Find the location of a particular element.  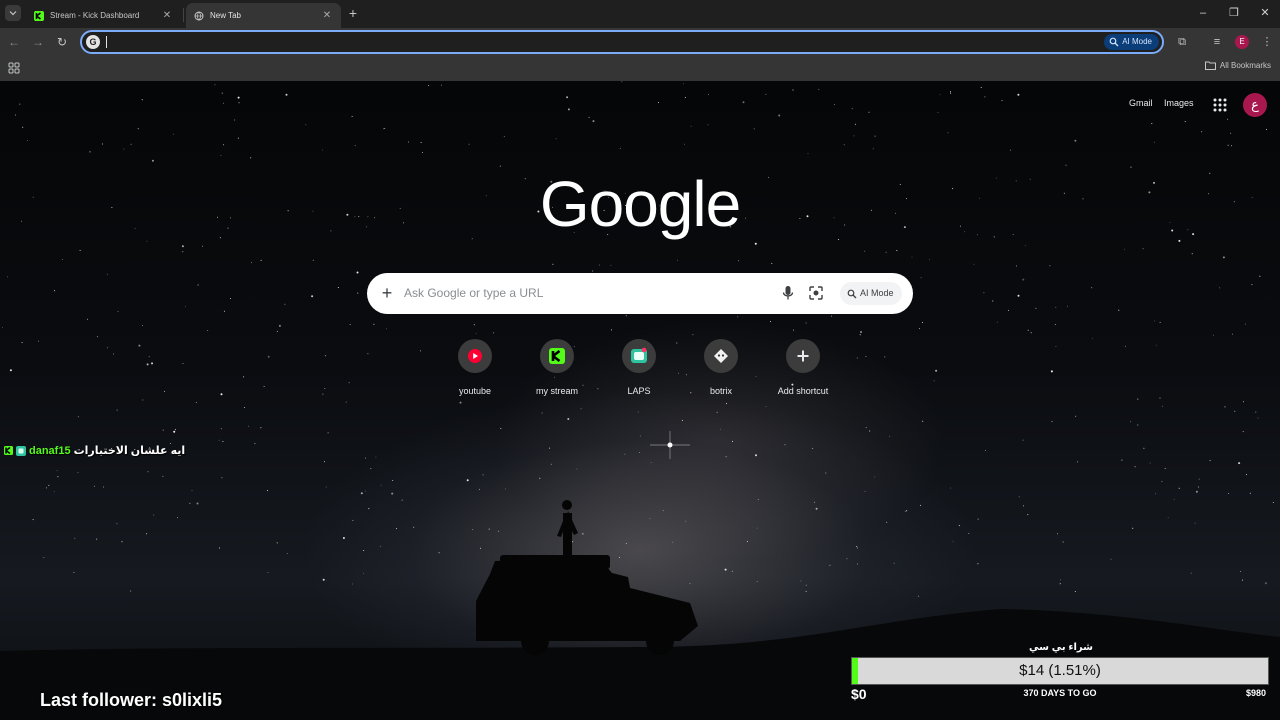

restore-icon: ❐ is located at coordinates (1234, 13).